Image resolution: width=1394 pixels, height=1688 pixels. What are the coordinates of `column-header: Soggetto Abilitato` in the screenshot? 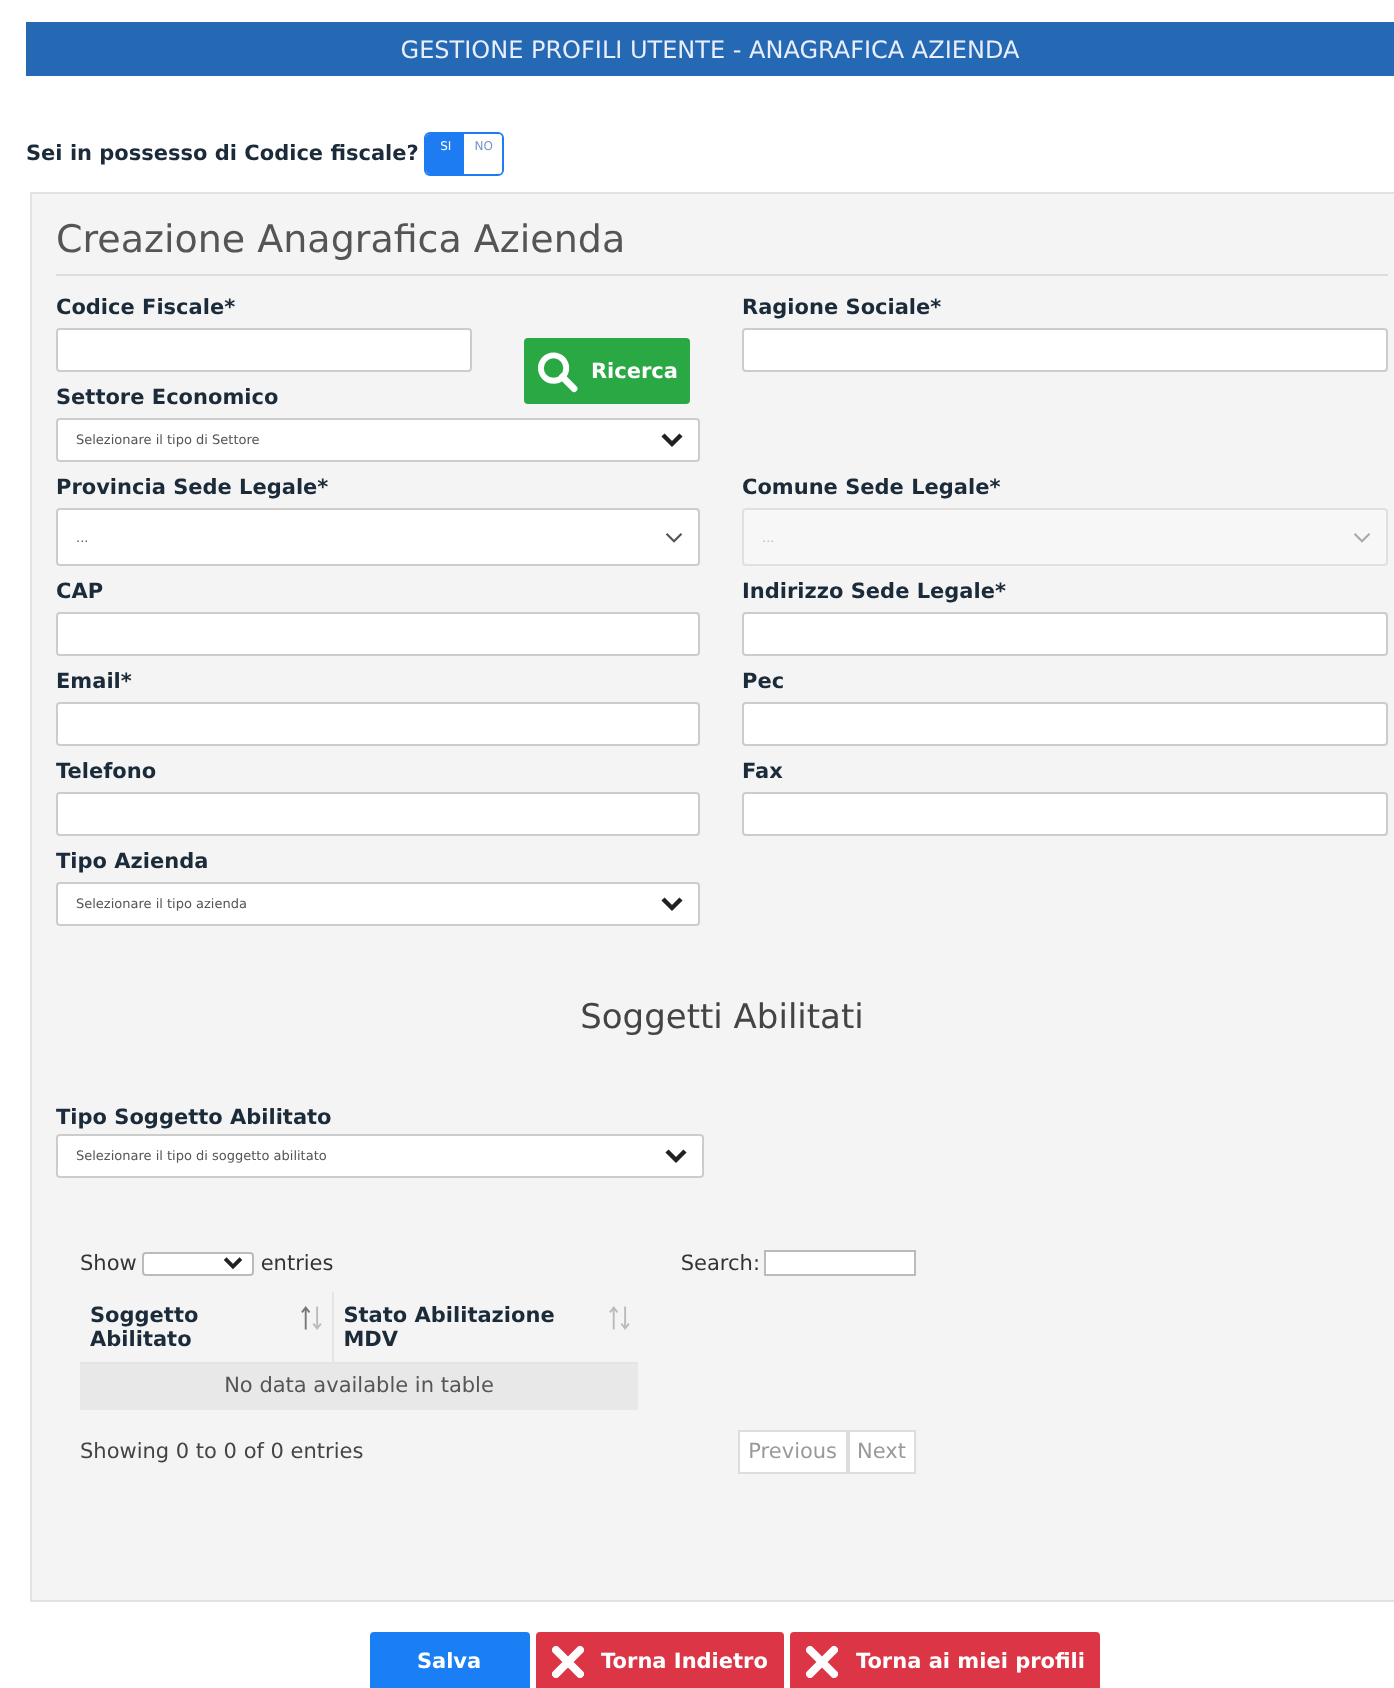 It's located at (207, 1327).